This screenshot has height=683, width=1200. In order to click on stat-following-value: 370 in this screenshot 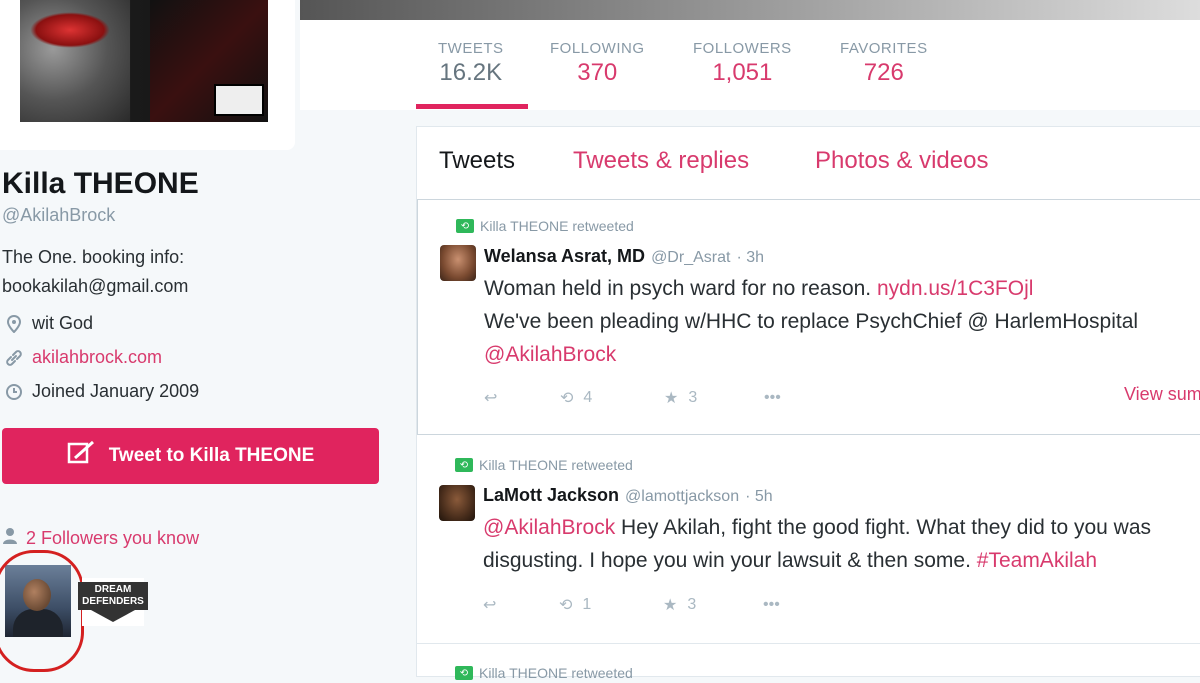, I will do `click(597, 72)`.